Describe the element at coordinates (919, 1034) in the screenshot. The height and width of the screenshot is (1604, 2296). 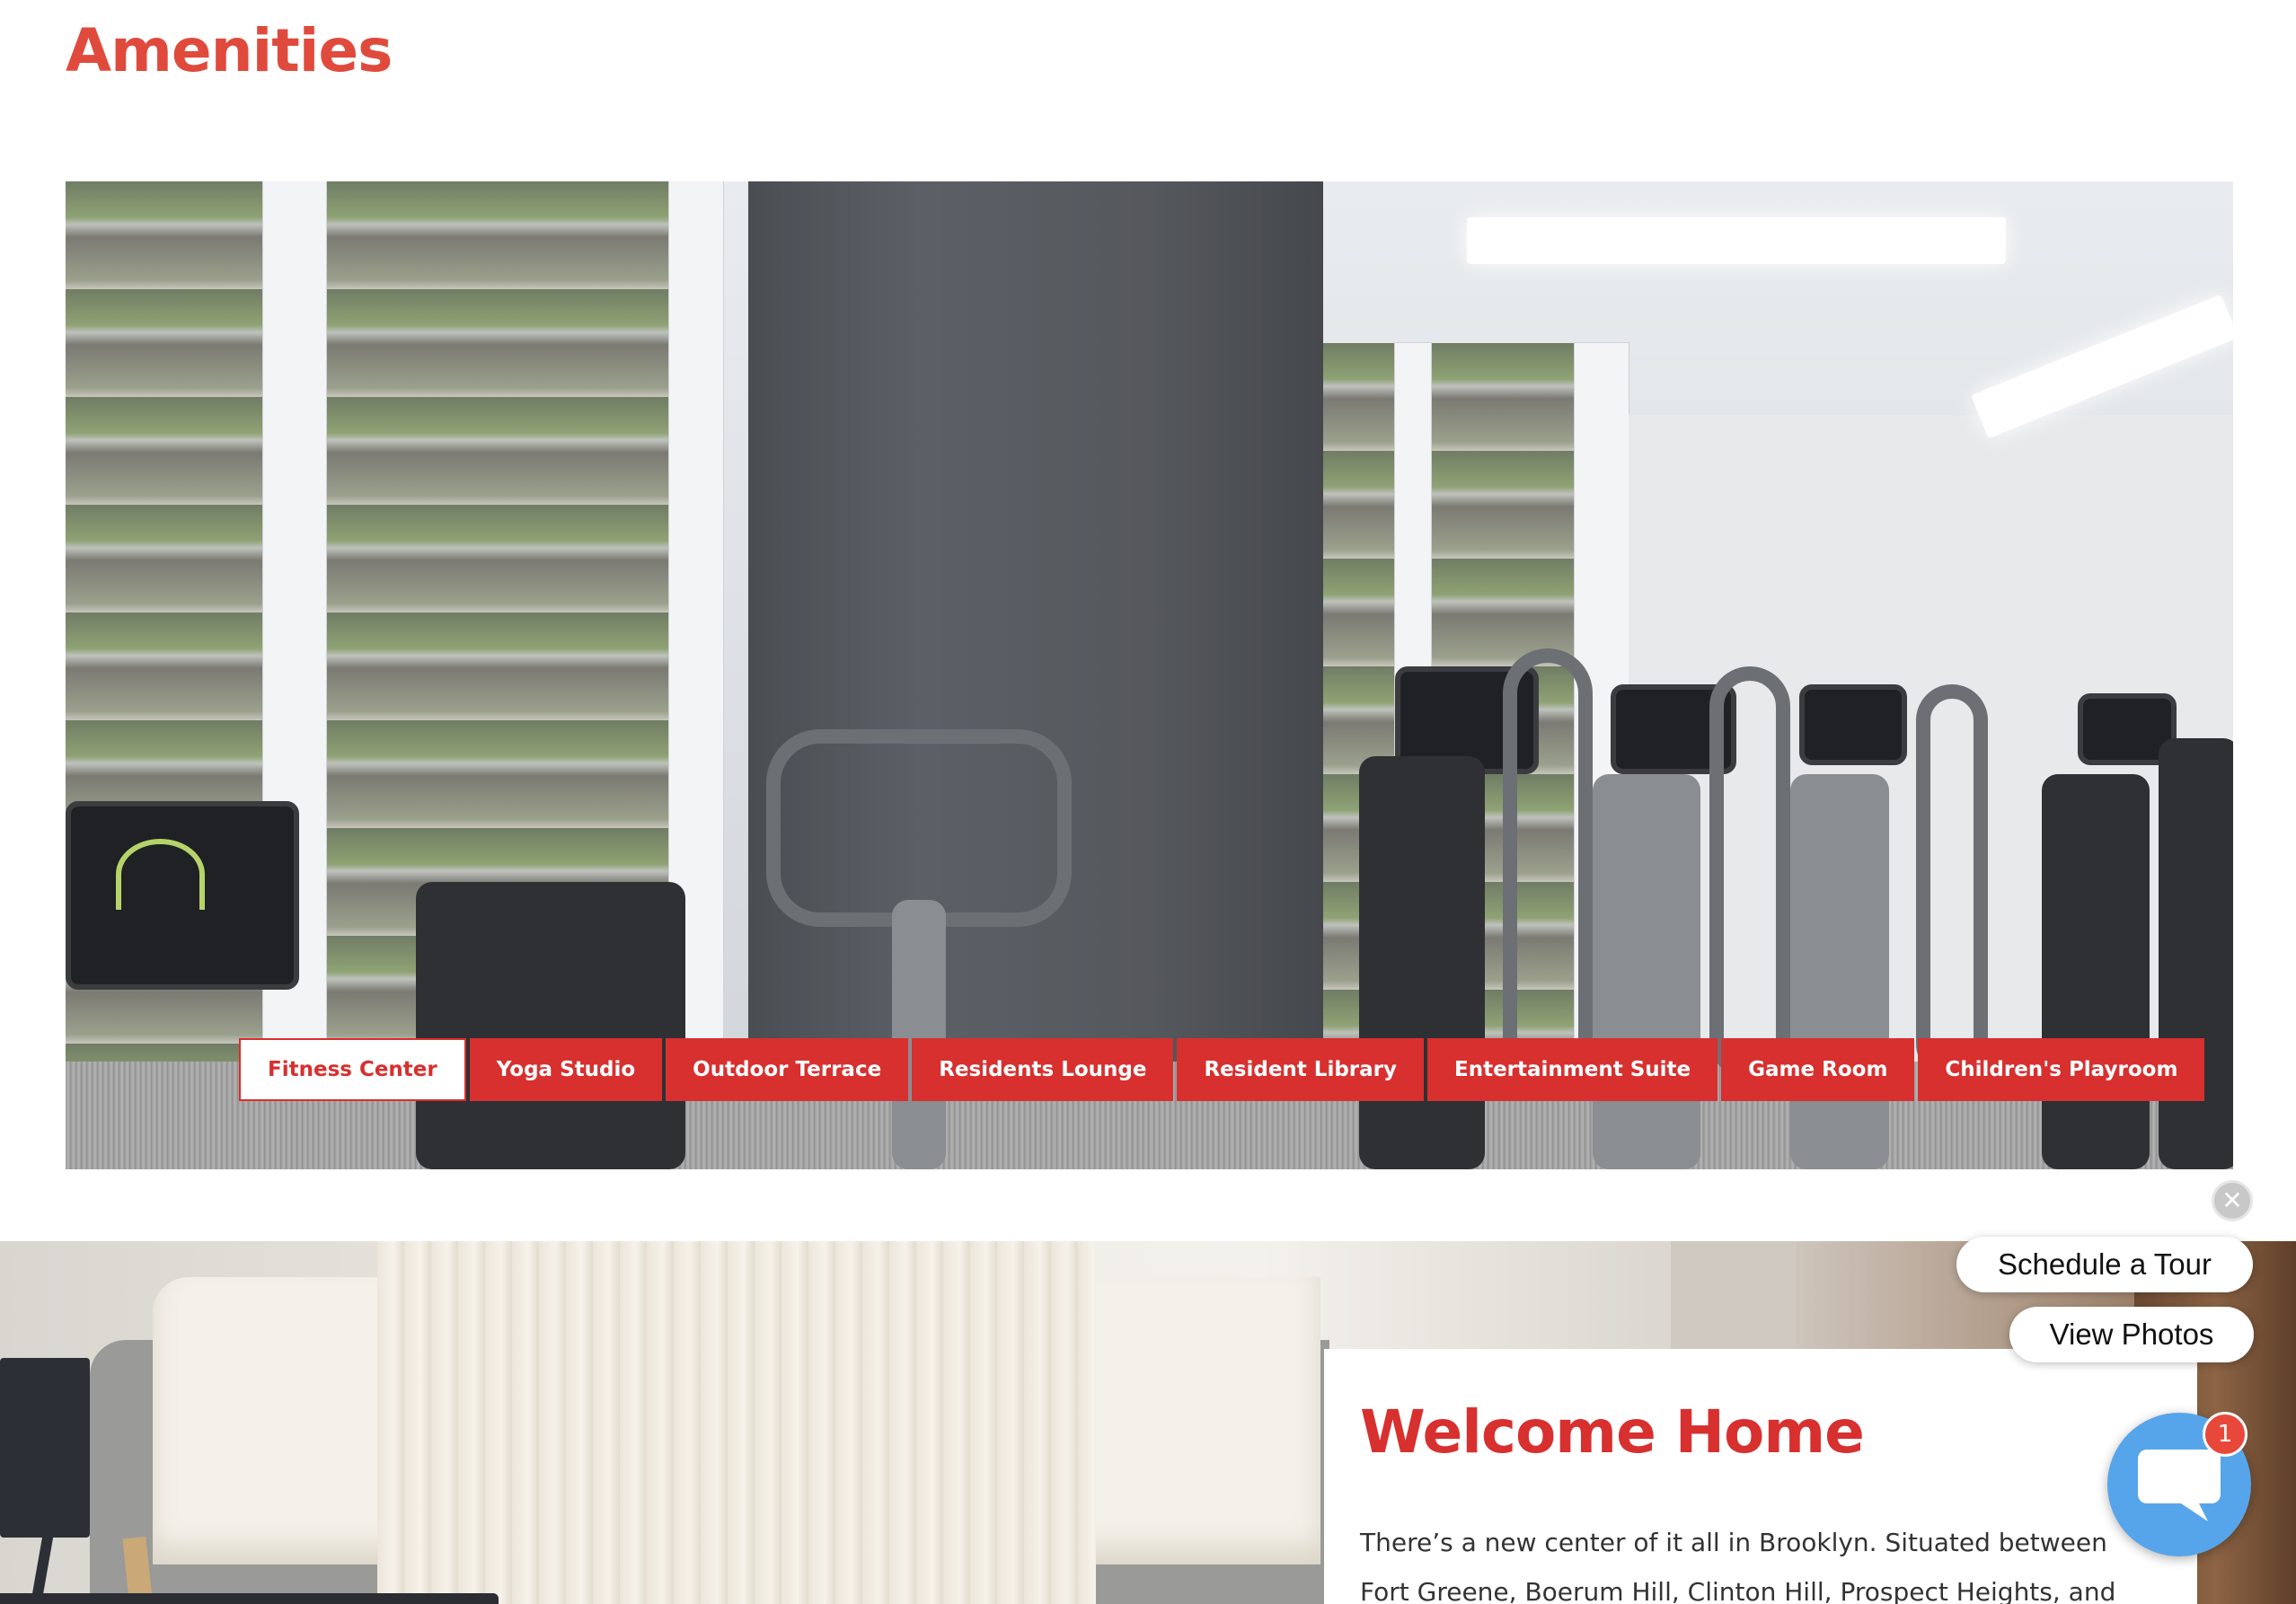
I see `bike-frame` at that location.